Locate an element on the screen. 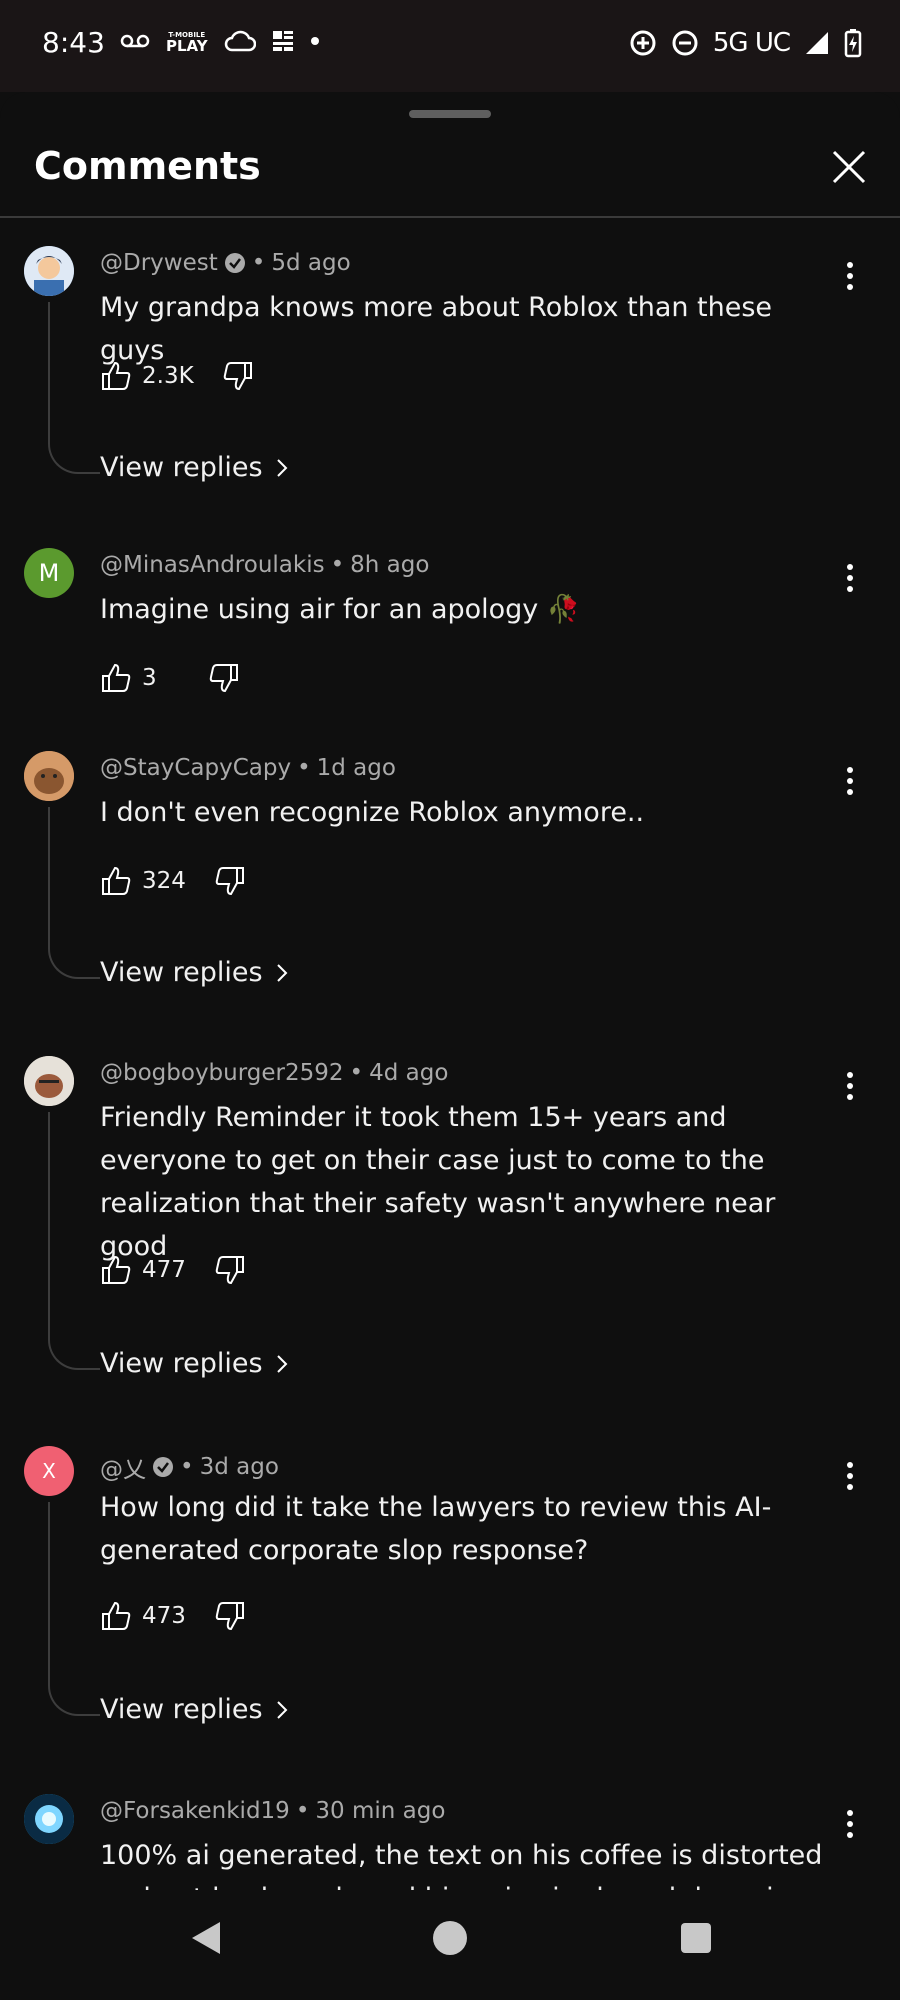  system-icons: 5G UC is located at coordinates (745, 43).